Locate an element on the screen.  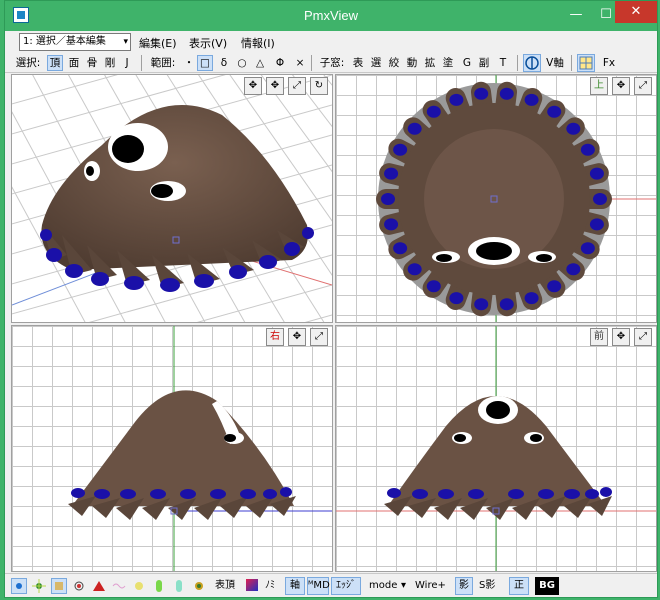
viewport-controls: 前 ✥ ⤢ is located at coordinates (622, 337).